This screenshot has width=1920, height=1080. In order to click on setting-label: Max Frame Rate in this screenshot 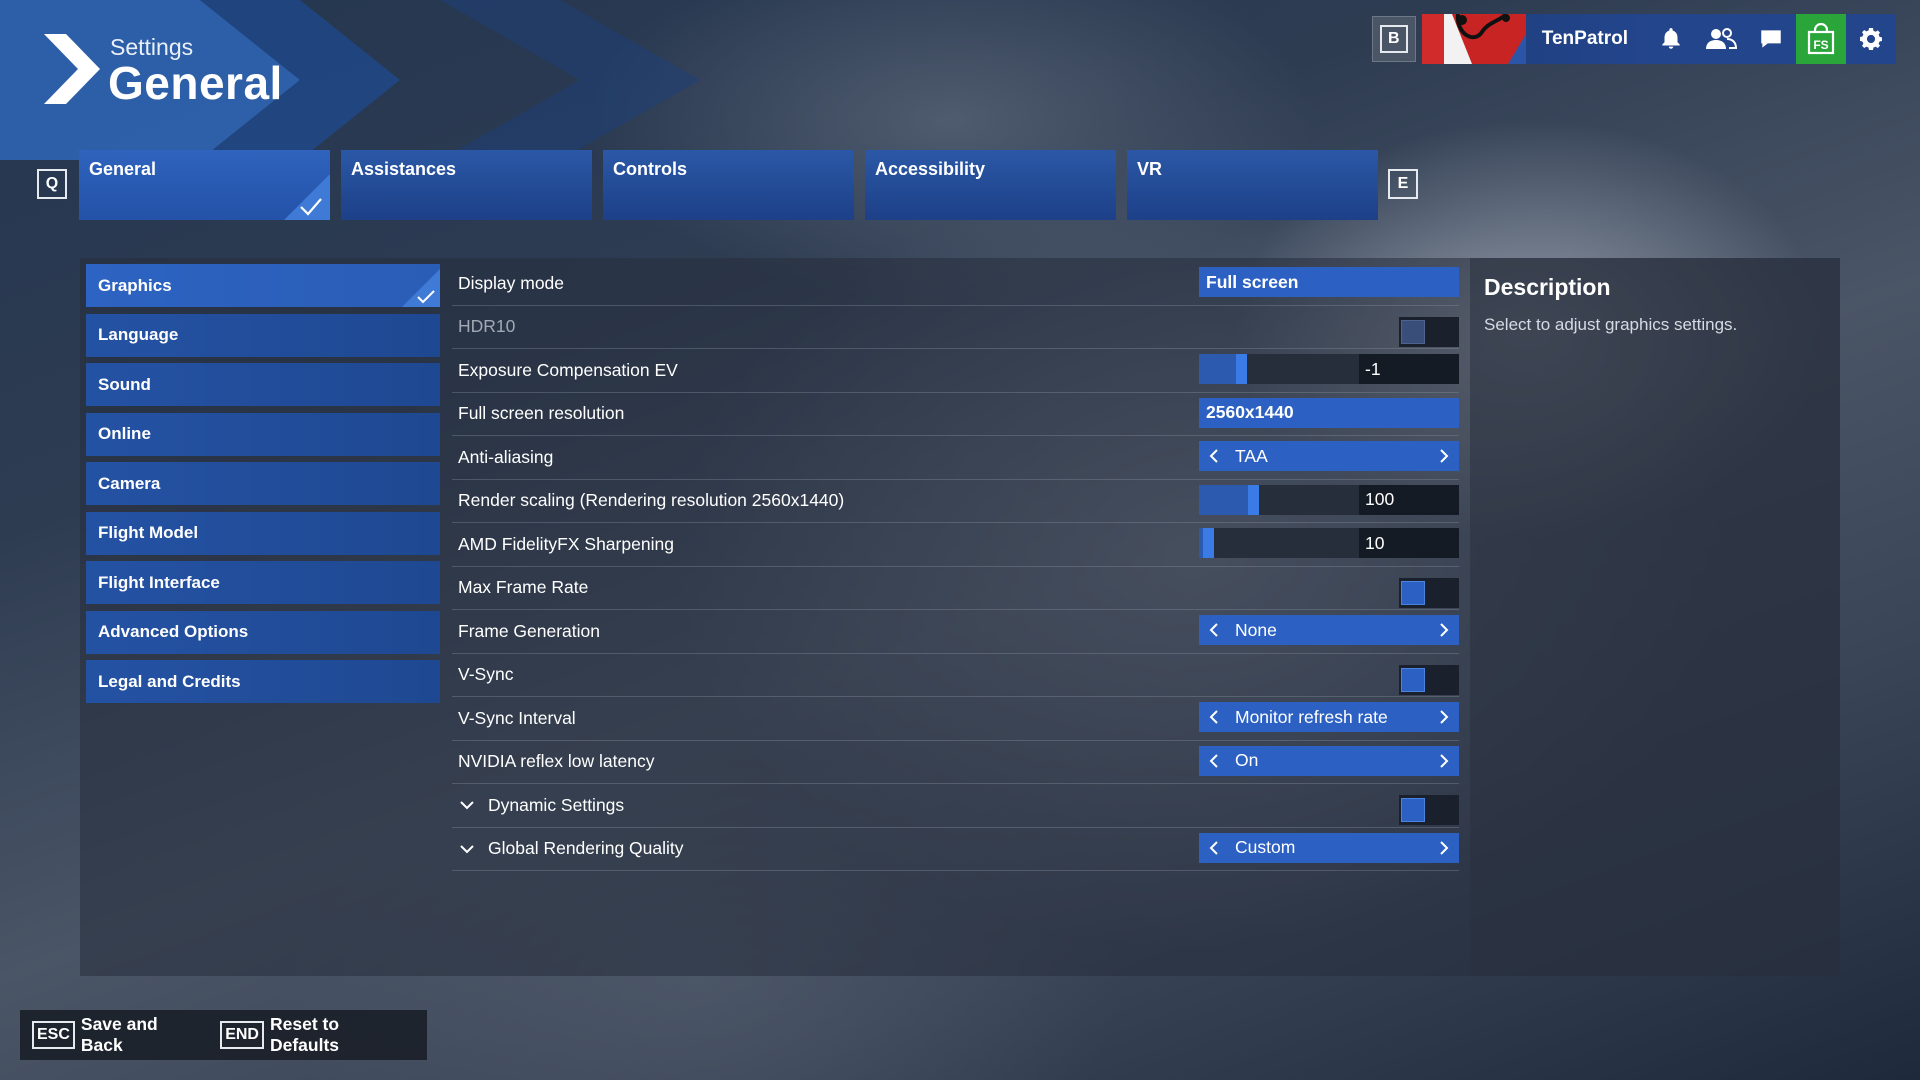, I will do `click(523, 587)`.